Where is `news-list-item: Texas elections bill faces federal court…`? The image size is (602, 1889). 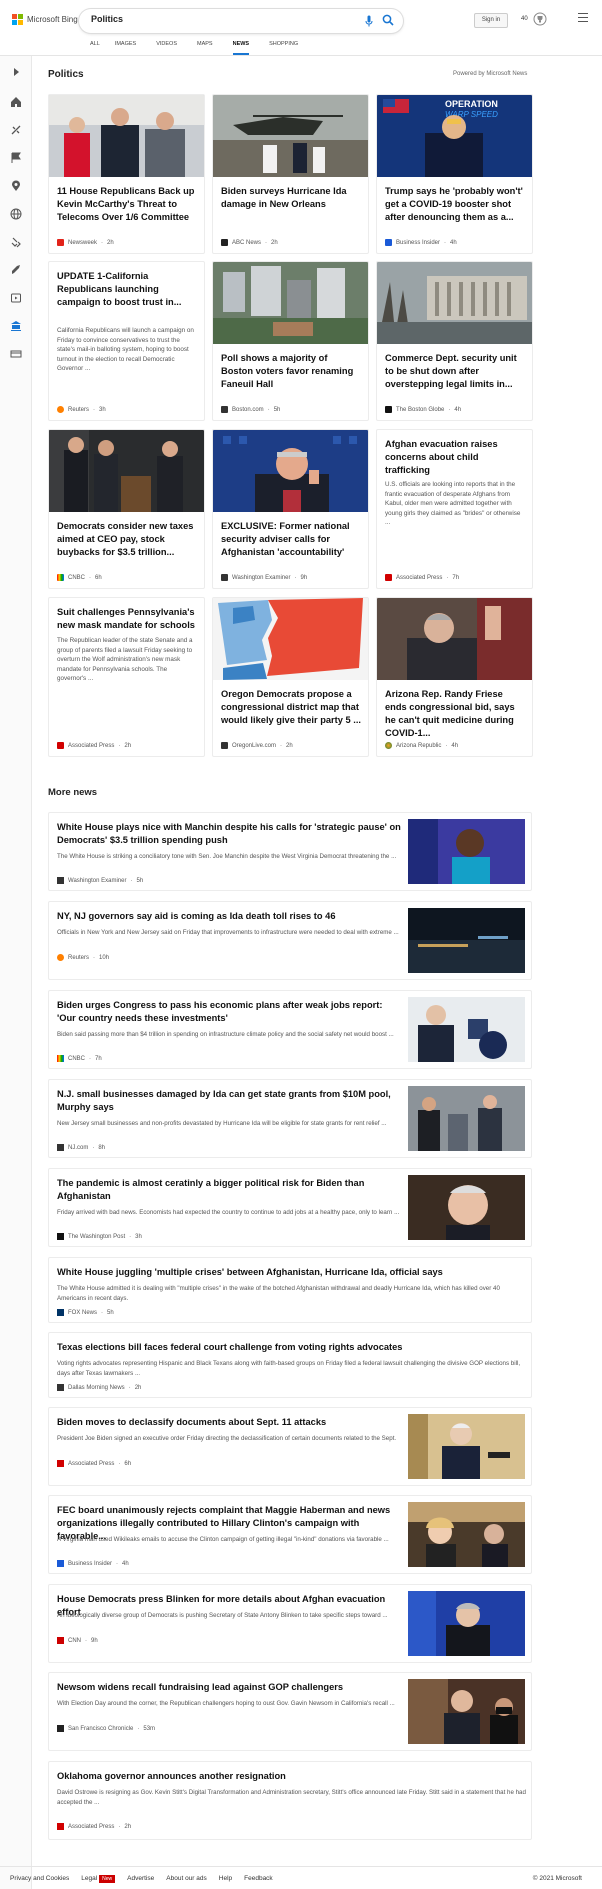
news-list-item: Texas elections bill faces federal court… is located at coordinates (290, 1365).